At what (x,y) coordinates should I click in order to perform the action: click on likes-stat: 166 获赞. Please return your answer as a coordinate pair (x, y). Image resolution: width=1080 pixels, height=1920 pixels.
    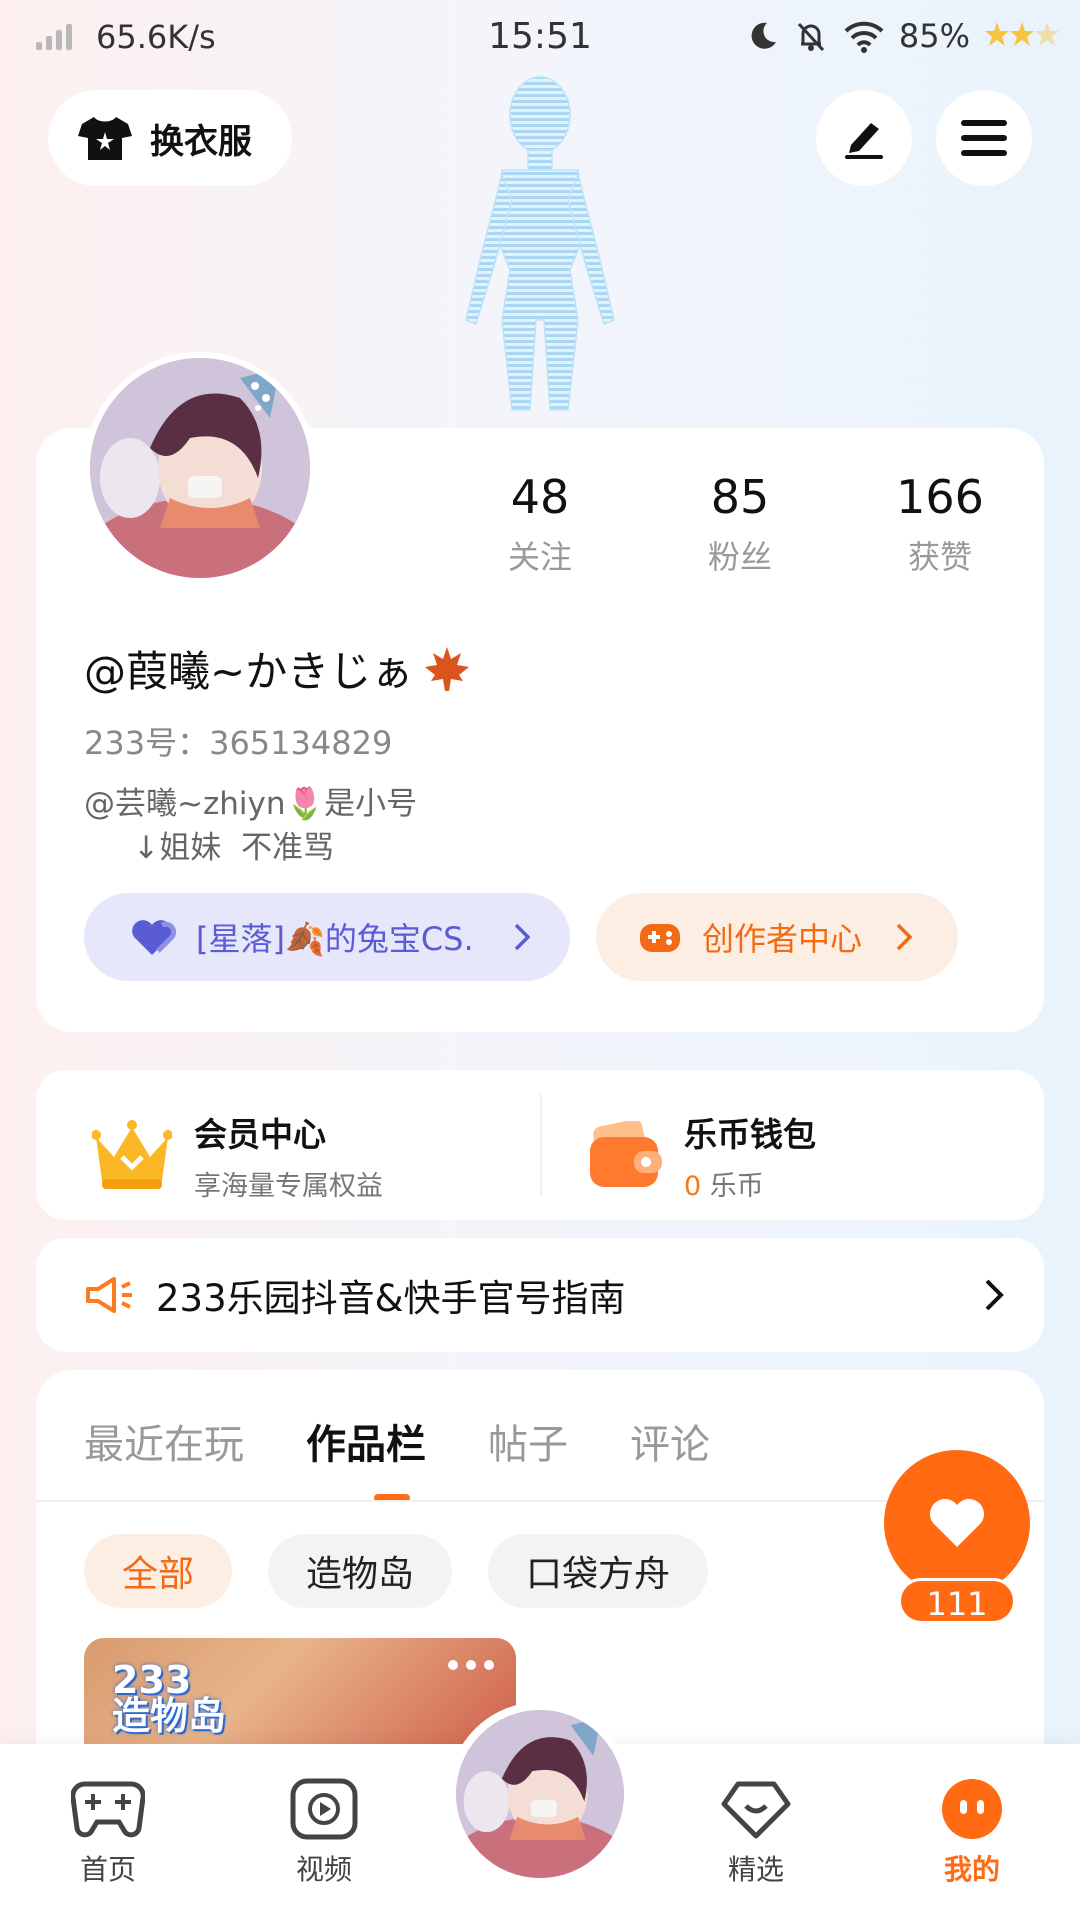
    Looking at the image, I should click on (940, 524).